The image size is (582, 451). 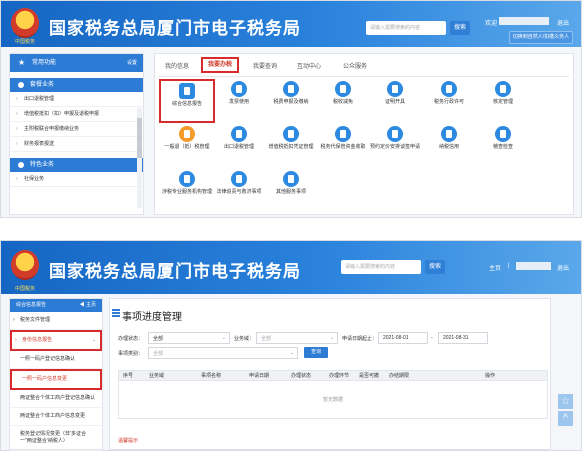 What do you see at coordinates (56, 360) in the screenshot?
I see `sidebar-item: 一照一码户登记信息确认` at bounding box center [56, 360].